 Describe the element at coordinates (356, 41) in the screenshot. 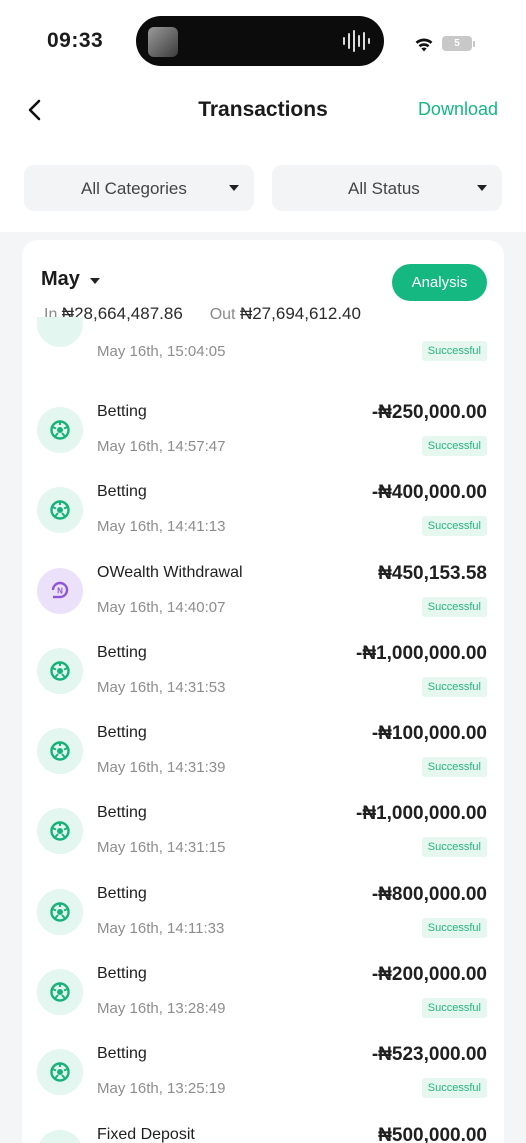

I see `audio-waveform-icon` at that location.